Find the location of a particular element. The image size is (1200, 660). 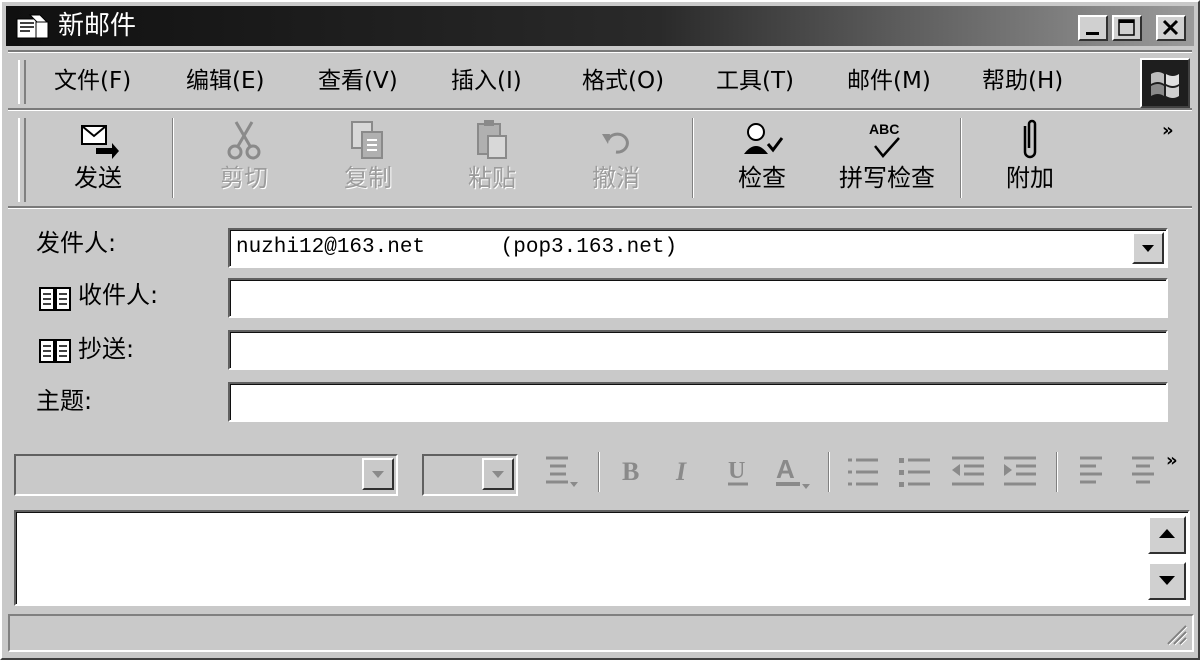

scroll-up-button is located at coordinates (1167, 535).